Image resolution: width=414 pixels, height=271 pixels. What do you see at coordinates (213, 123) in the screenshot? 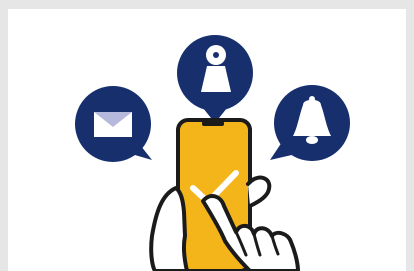
I see `phone-notch` at bounding box center [213, 123].